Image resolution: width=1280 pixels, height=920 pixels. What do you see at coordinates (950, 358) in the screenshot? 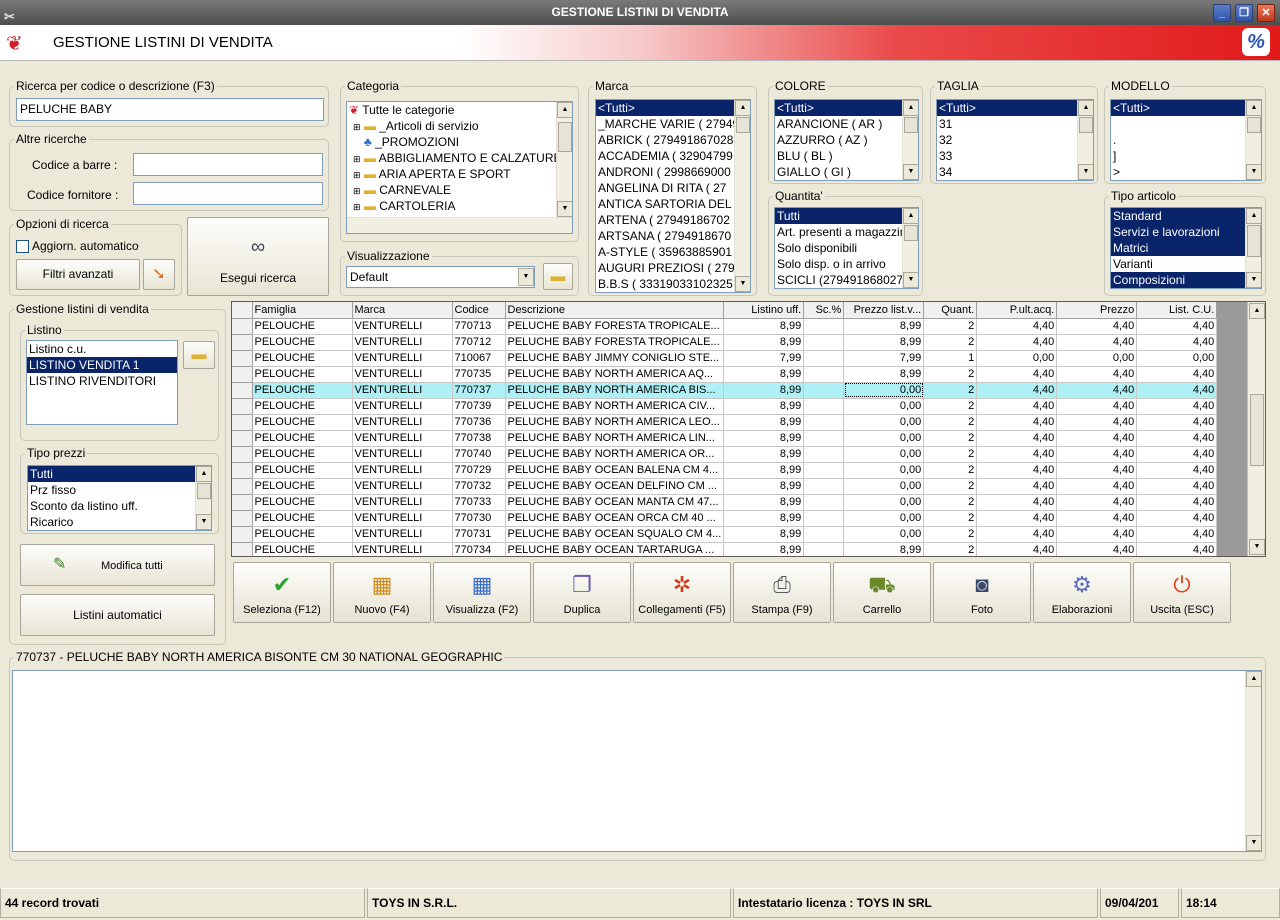
I see `table-cell: 1` at bounding box center [950, 358].